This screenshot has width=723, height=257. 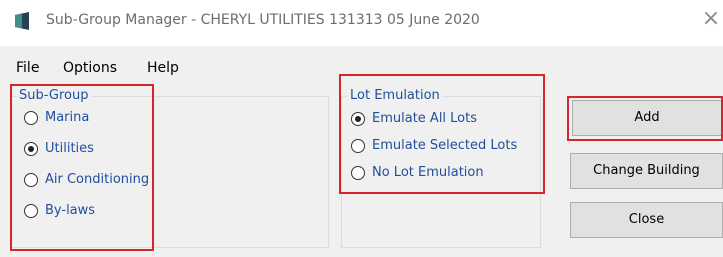 What do you see at coordinates (22, 21) in the screenshot?
I see `app-logo-icon` at bounding box center [22, 21].